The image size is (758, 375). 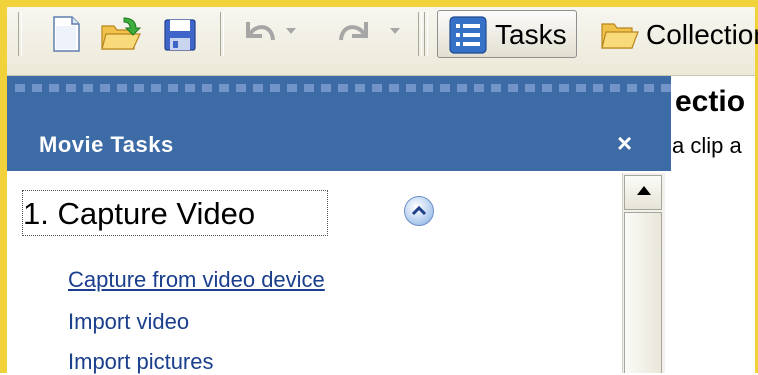 What do you see at coordinates (643, 192) in the screenshot?
I see `scroll-up-button` at bounding box center [643, 192].